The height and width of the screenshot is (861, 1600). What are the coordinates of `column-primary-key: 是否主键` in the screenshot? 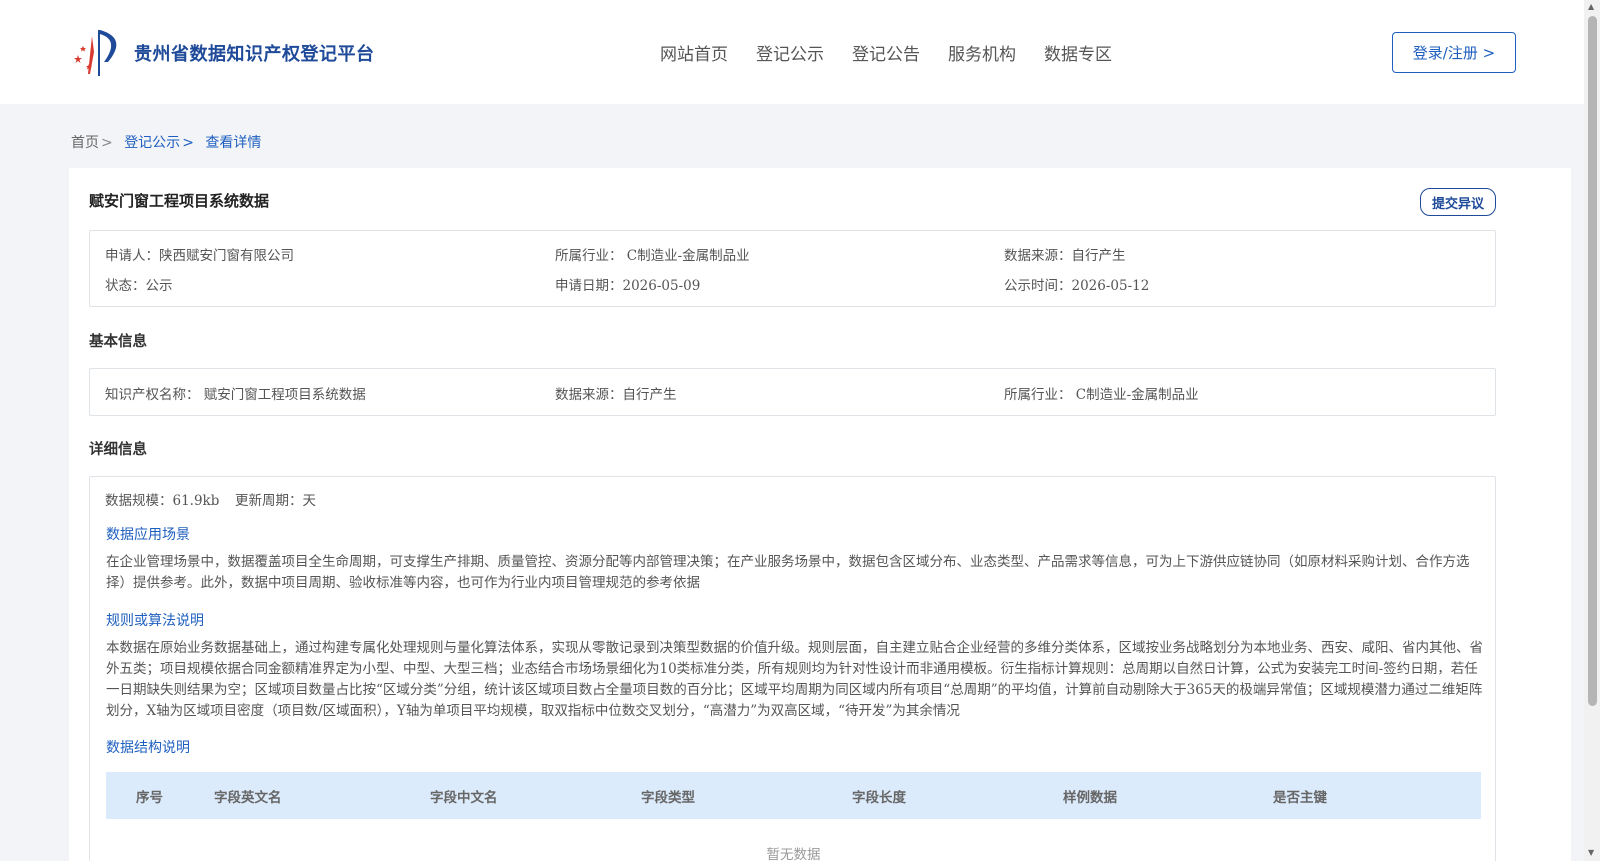 It's located at (1300, 798).